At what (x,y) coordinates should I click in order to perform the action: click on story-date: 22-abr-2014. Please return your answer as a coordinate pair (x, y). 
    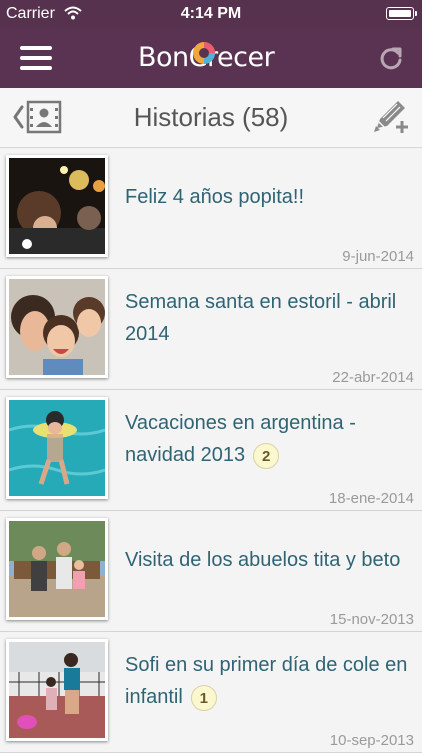
    Looking at the image, I should click on (373, 377).